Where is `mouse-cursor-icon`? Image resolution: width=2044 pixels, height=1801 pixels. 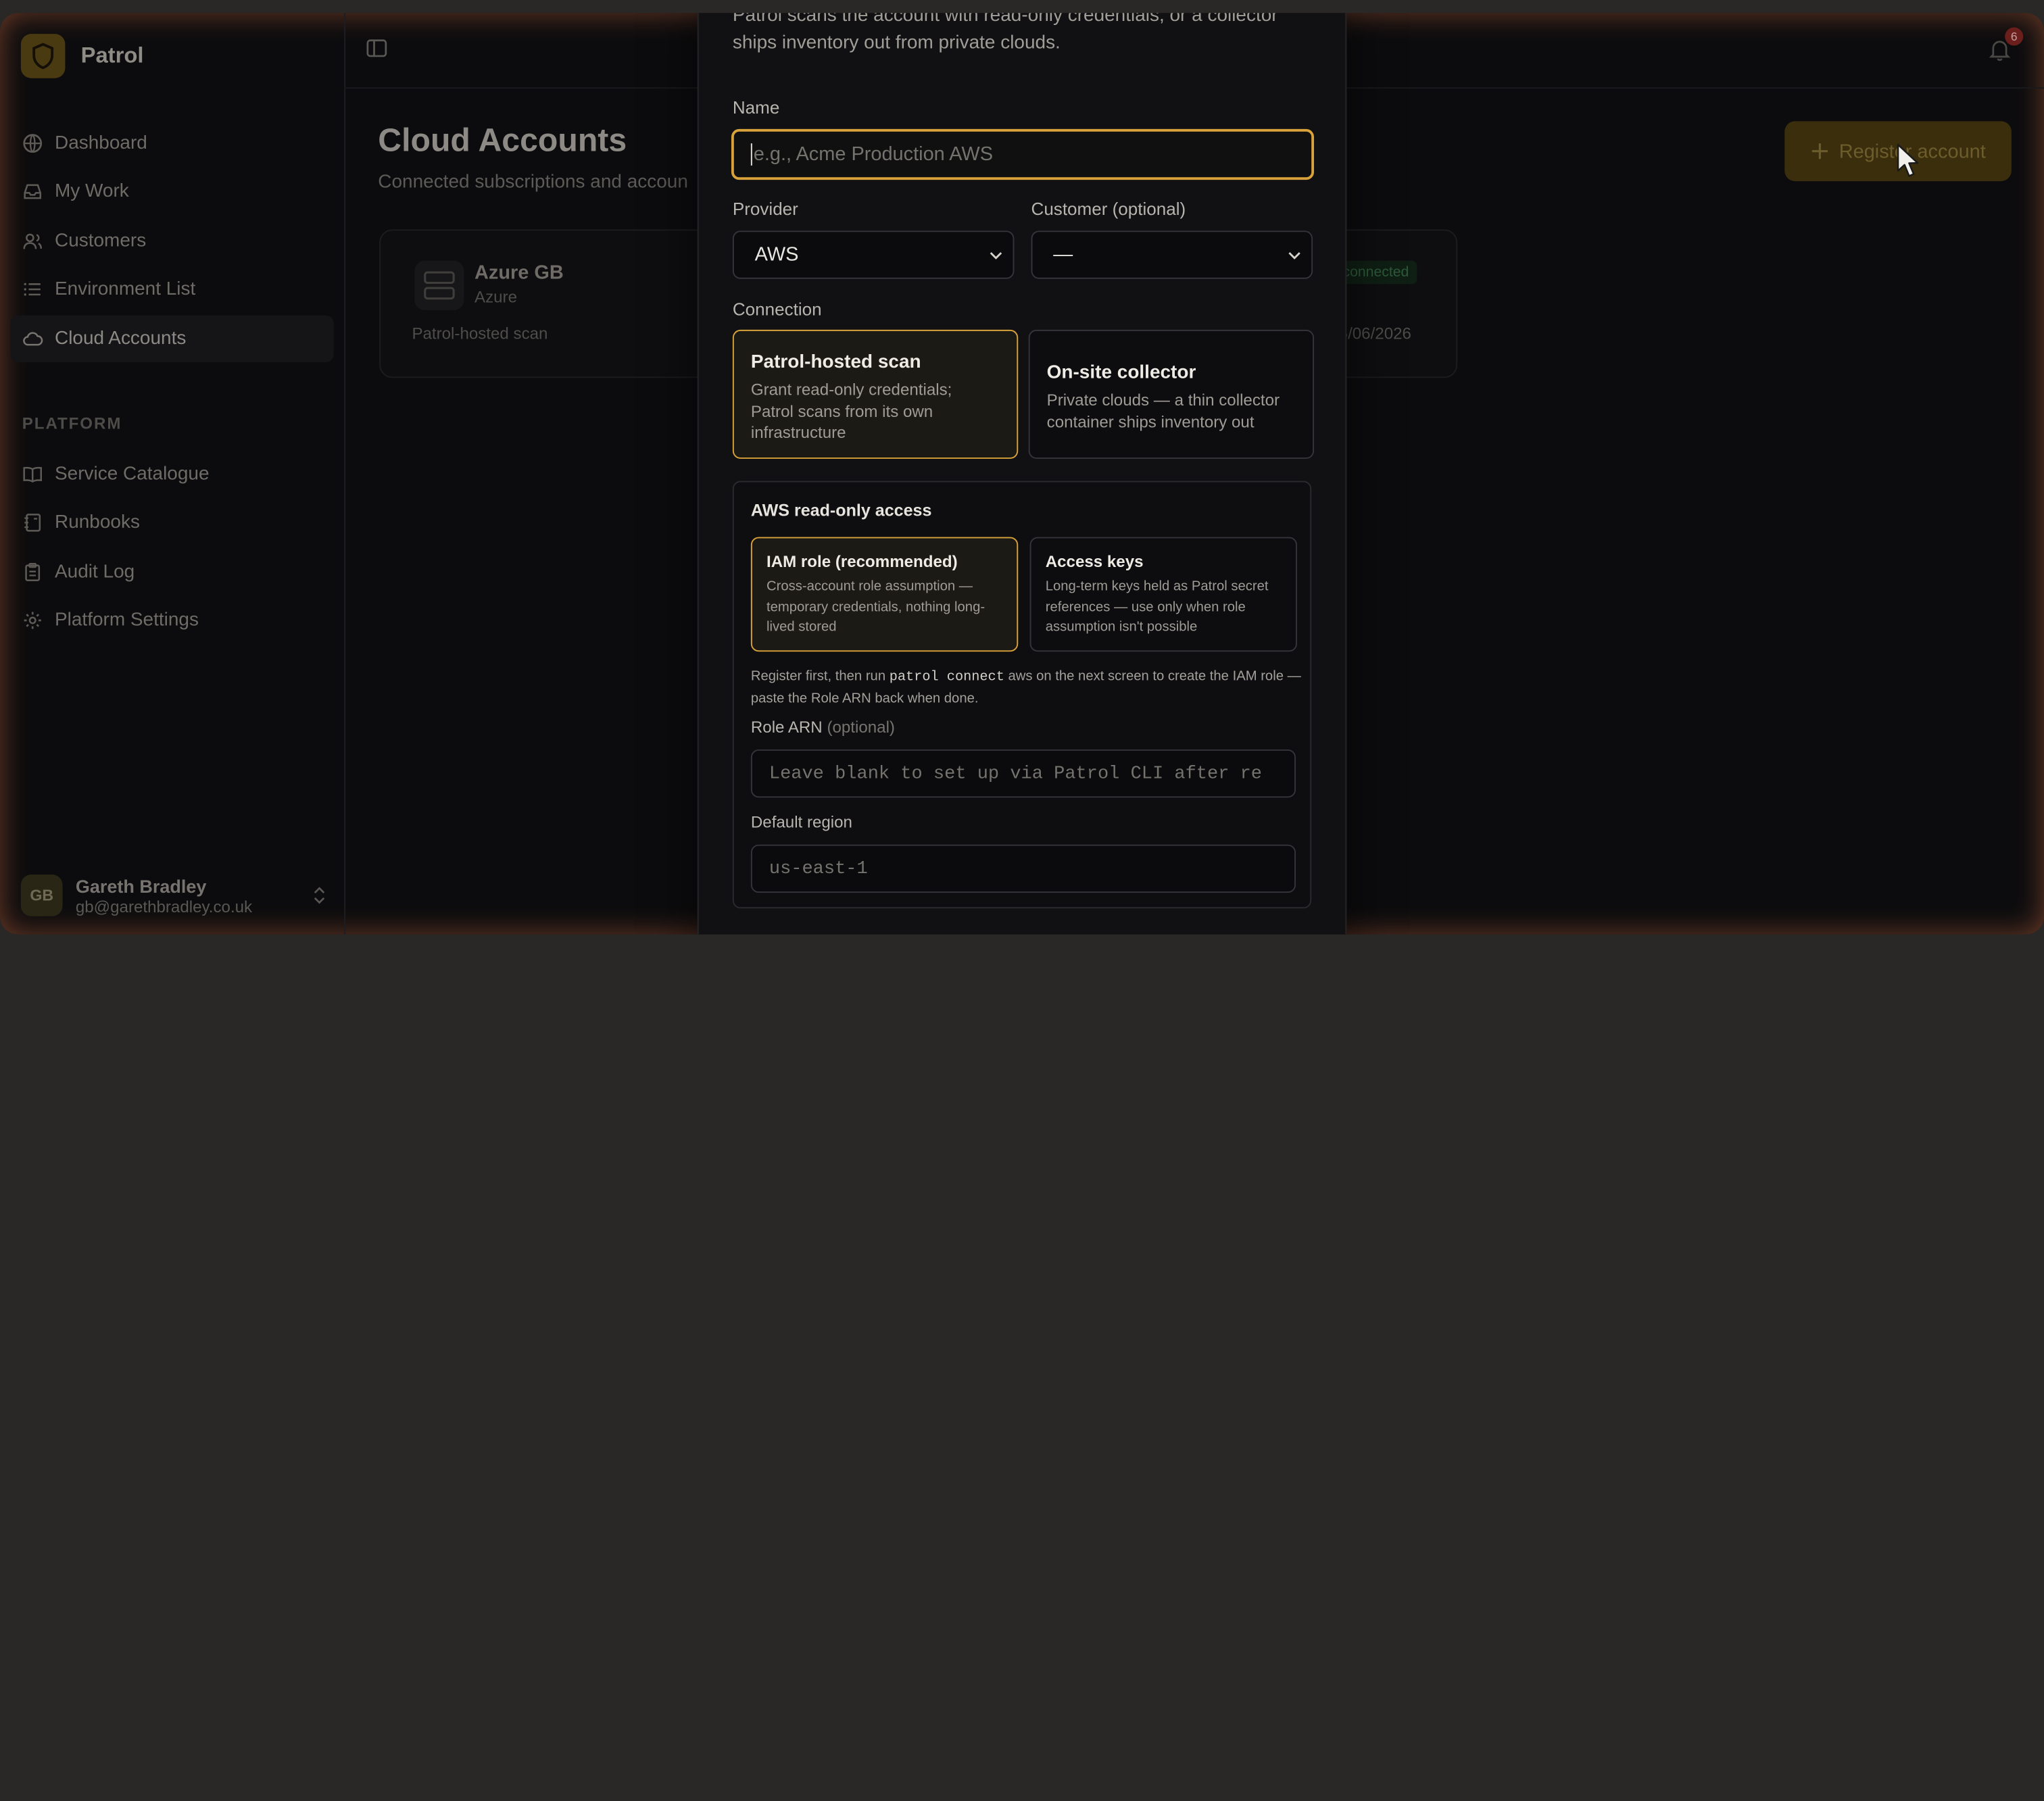 mouse-cursor-icon is located at coordinates (1908, 160).